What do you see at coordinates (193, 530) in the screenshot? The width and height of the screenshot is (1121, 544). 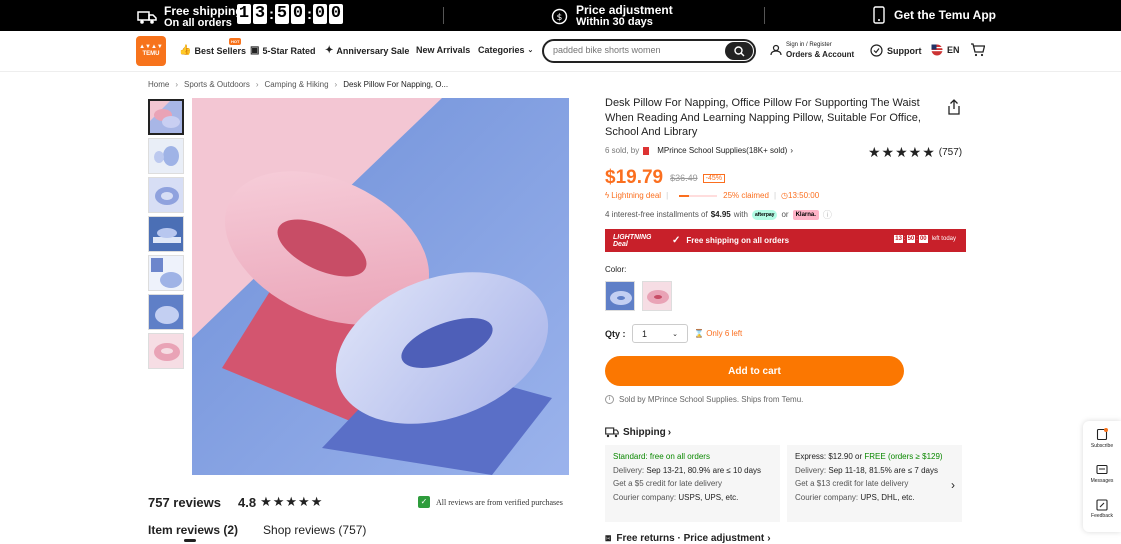 I see `tab-item-reviews: Item reviews (2)` at bounding box center [193, 530].